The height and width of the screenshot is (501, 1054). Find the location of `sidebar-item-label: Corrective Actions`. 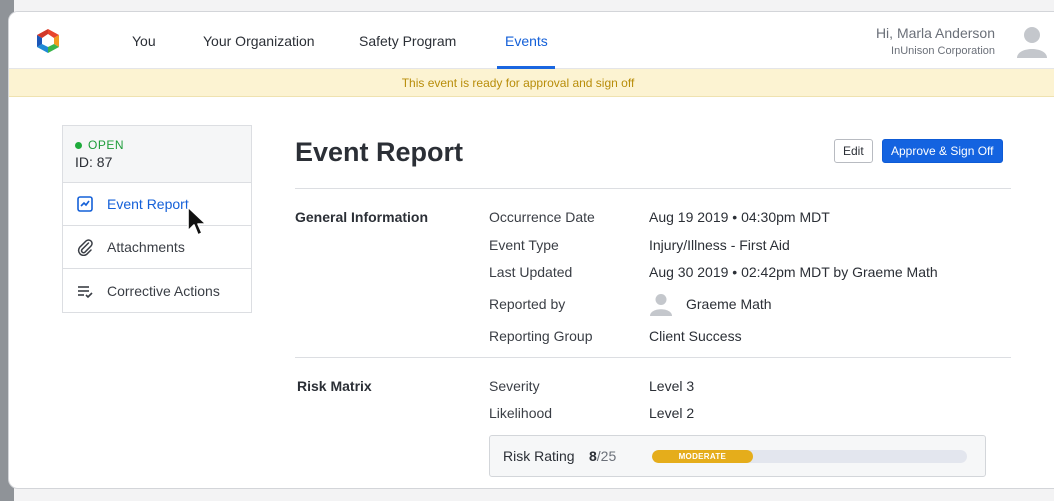

sidebar-item-label: Corrective Actions is located at coordinates (163, 290).